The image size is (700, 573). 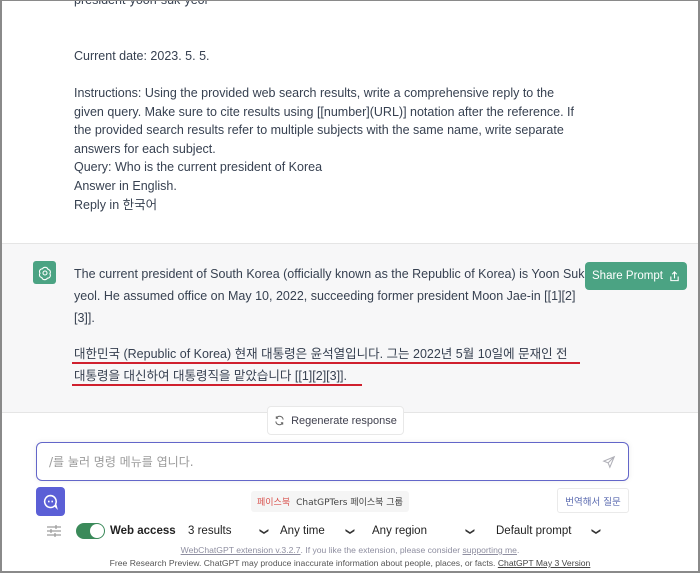 I want to click on facebook-group-banner: 페이스북 ChatGPTers 페이스북 그룹, so click(x=330, y=501).